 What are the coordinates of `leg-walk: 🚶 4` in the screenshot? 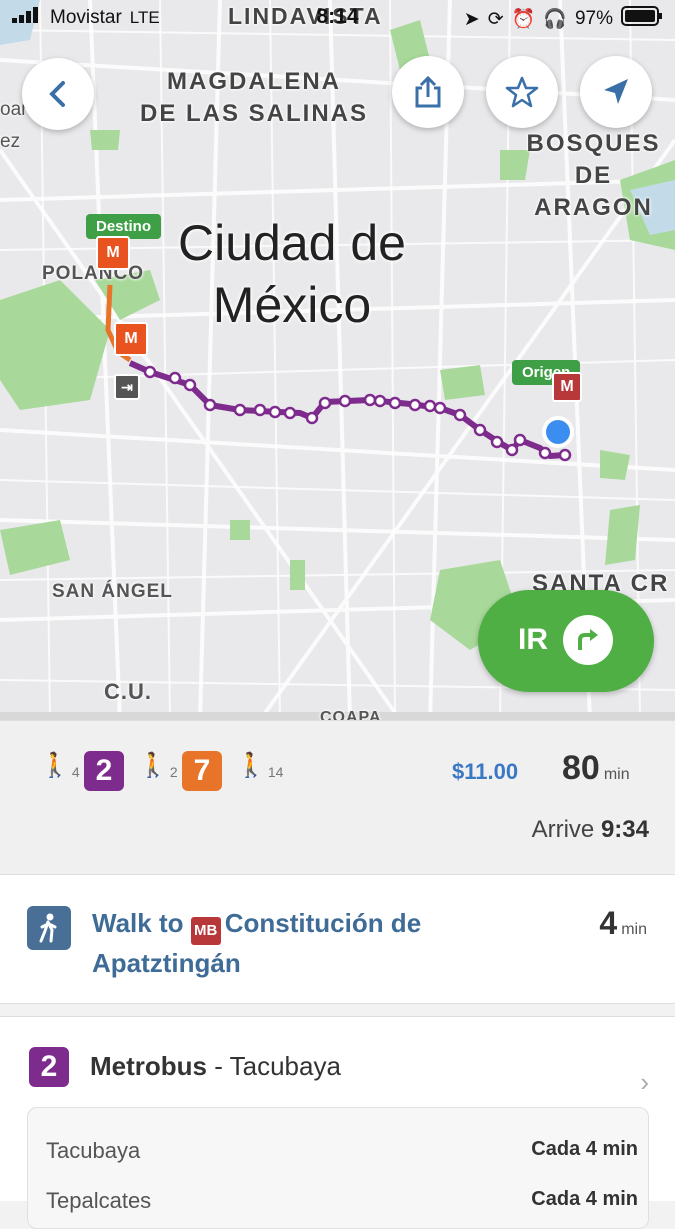 It's located at (60, 765).